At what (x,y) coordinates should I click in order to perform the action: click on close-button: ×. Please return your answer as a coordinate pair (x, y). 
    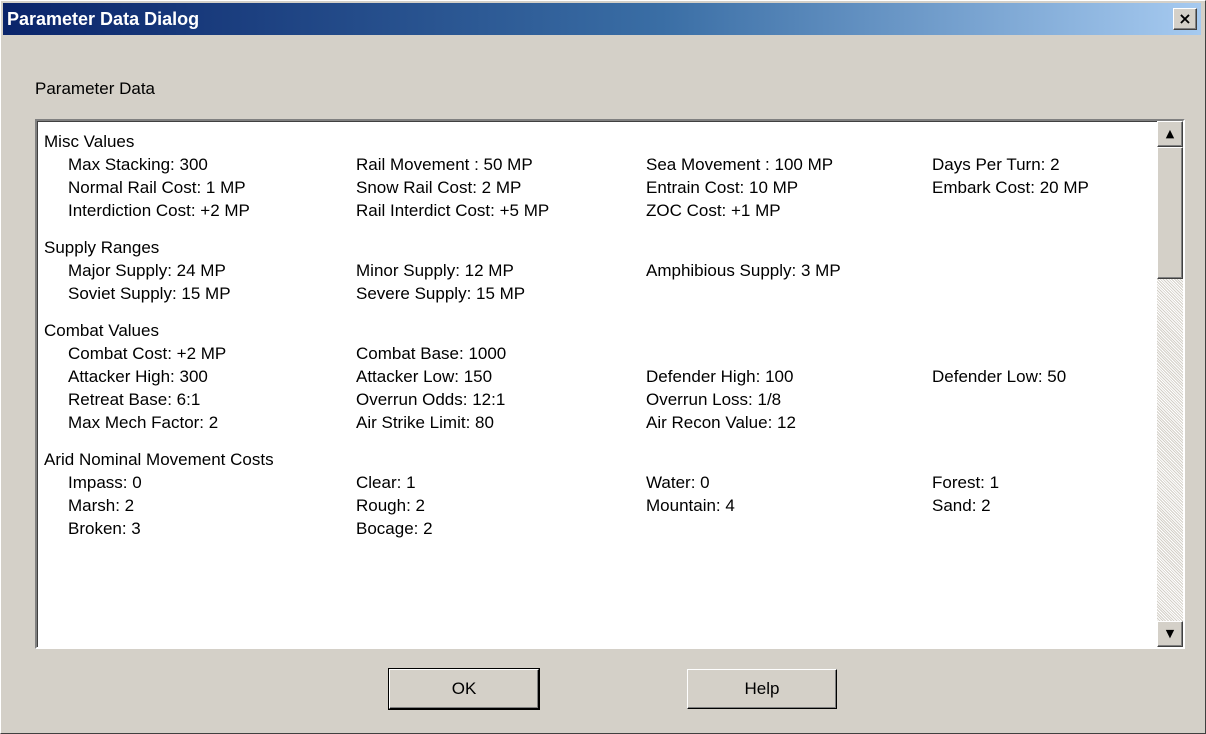
    Looking at the image, I should click on (1185, 19).